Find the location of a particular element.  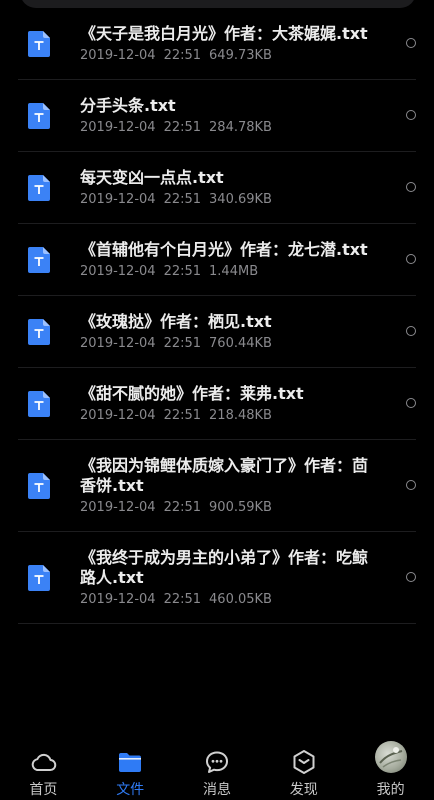

file-row: 每天变凶一点点.txt 2019-12-04 22:51 340.69KB is located at coordinates (217, 188).